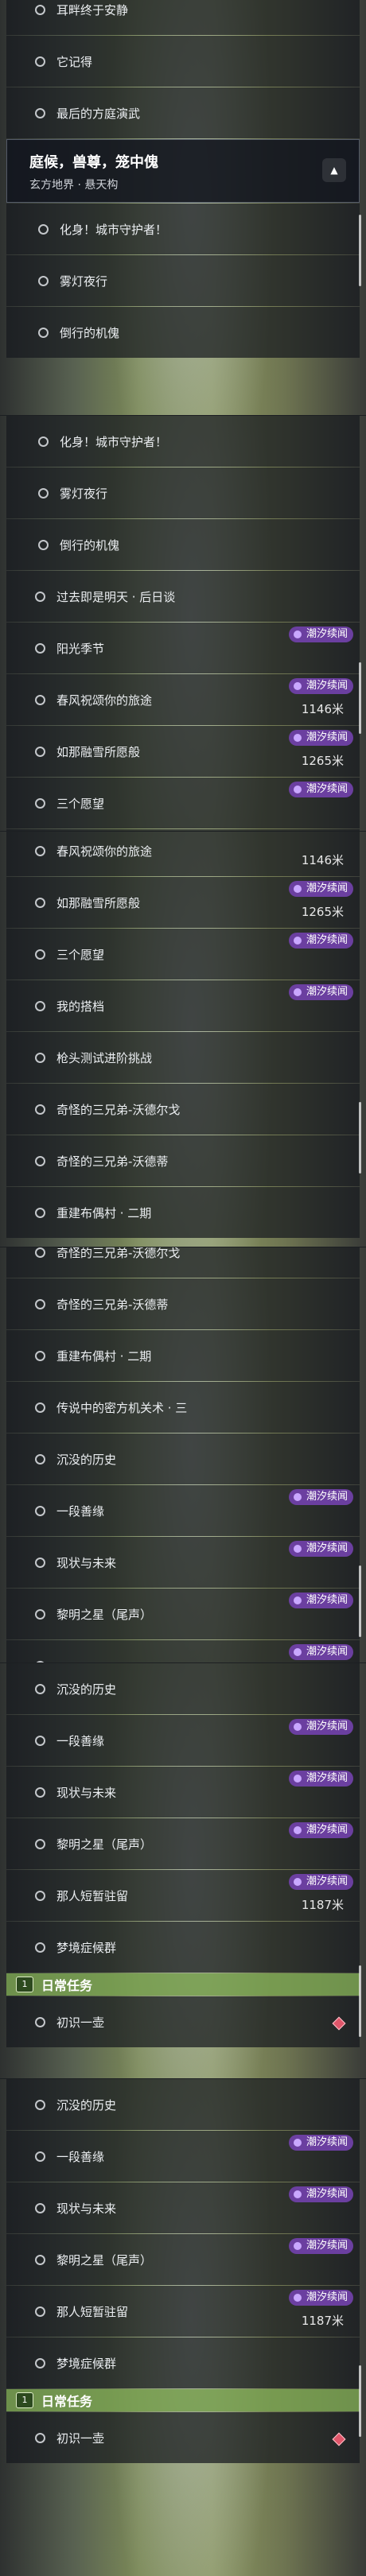  Describe the element at coordinates (122, 1408) in the screenshot. I see `quest-item-label: 传说中的密方机关术 · 三` at that location.